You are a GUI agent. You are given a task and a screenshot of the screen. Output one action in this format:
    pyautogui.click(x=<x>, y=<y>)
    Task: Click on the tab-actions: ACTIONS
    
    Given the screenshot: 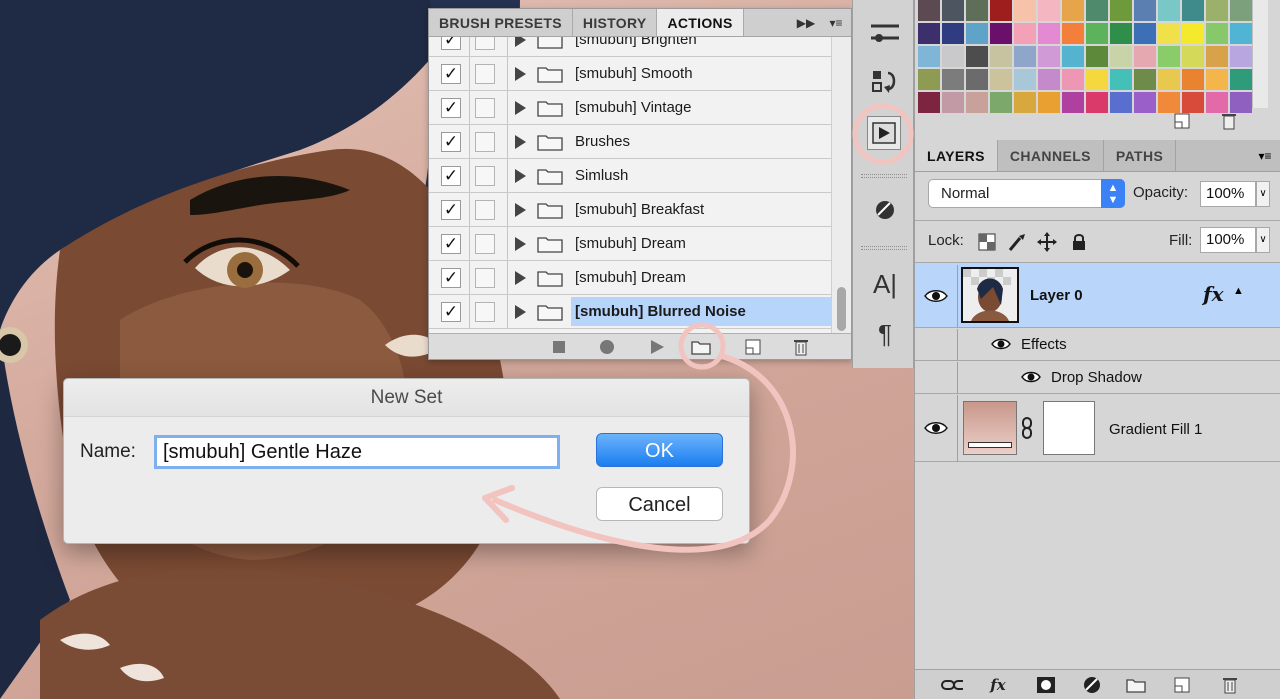 What is the action you would take?
    pyautogui.click(x=700, y=22)
    